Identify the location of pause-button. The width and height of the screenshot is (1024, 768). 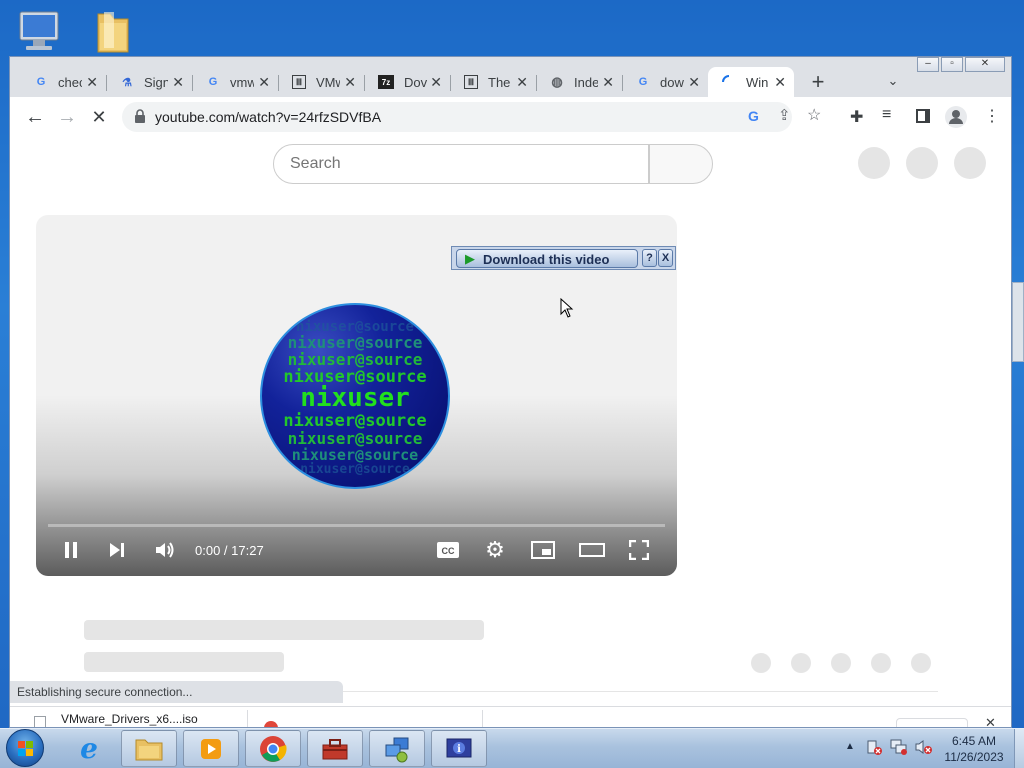
(71, 550).